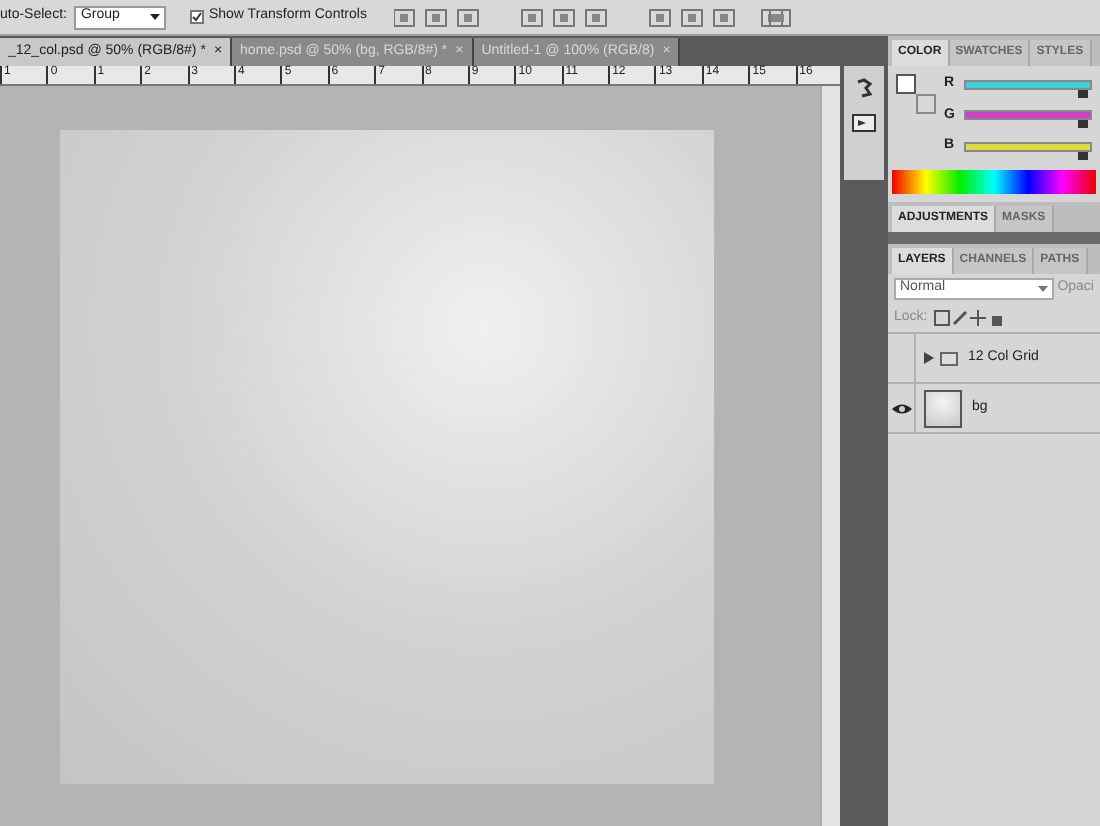 This screenshot has width=1100, height=826. Describe the element at coordinates (967, 318) in the screenshot. I see `lock-options-icons-drawing` at that location.